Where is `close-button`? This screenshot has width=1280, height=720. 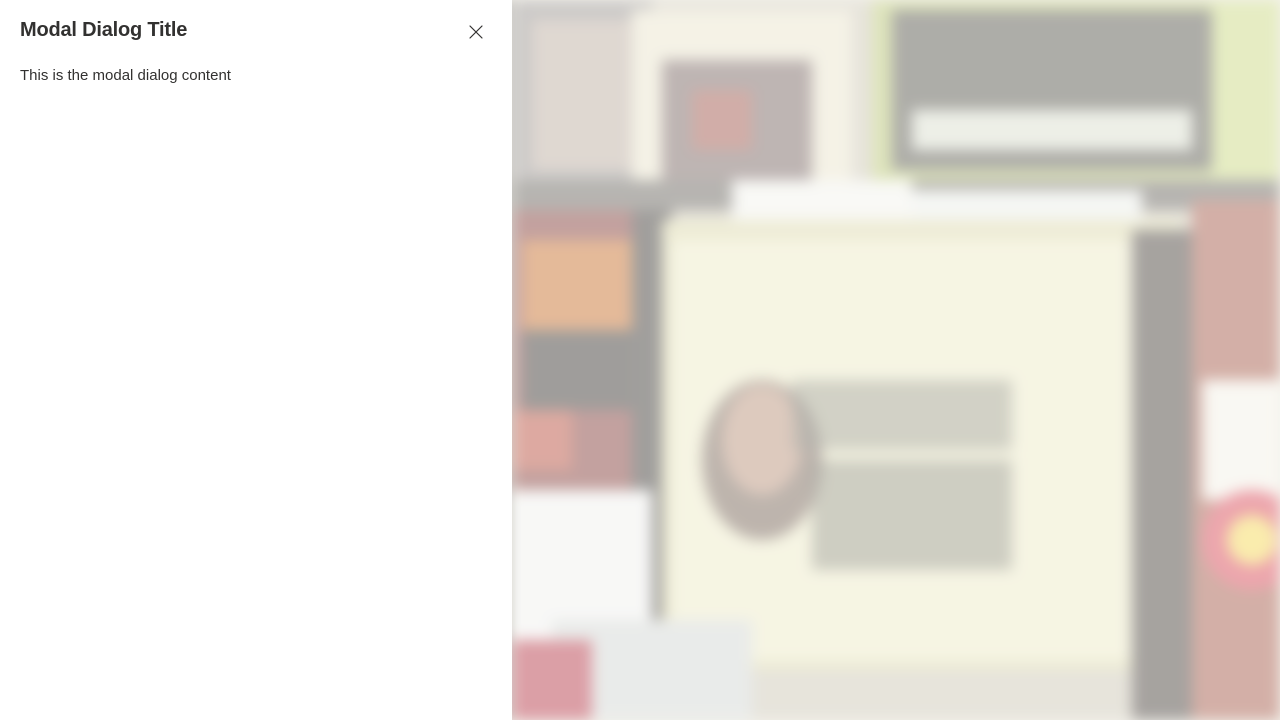
close-button is located at coordinates (476, 32).